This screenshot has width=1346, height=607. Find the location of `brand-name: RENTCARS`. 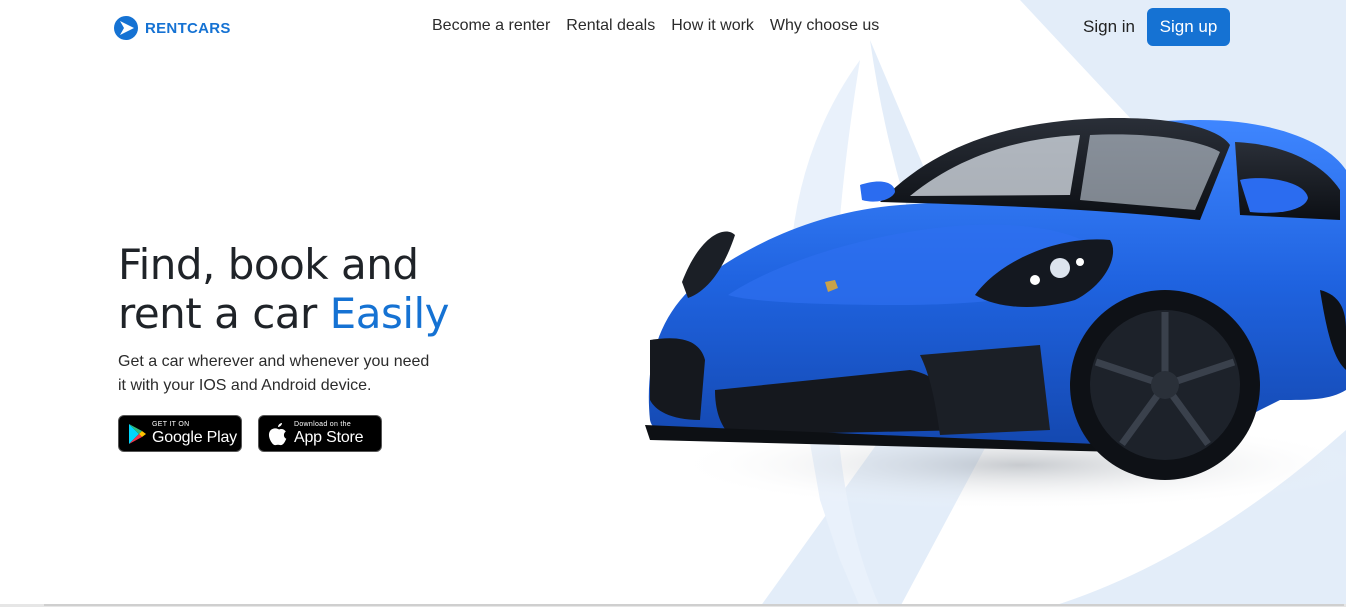

brand-name: RENTCARS is located at coordinates (188, 28).